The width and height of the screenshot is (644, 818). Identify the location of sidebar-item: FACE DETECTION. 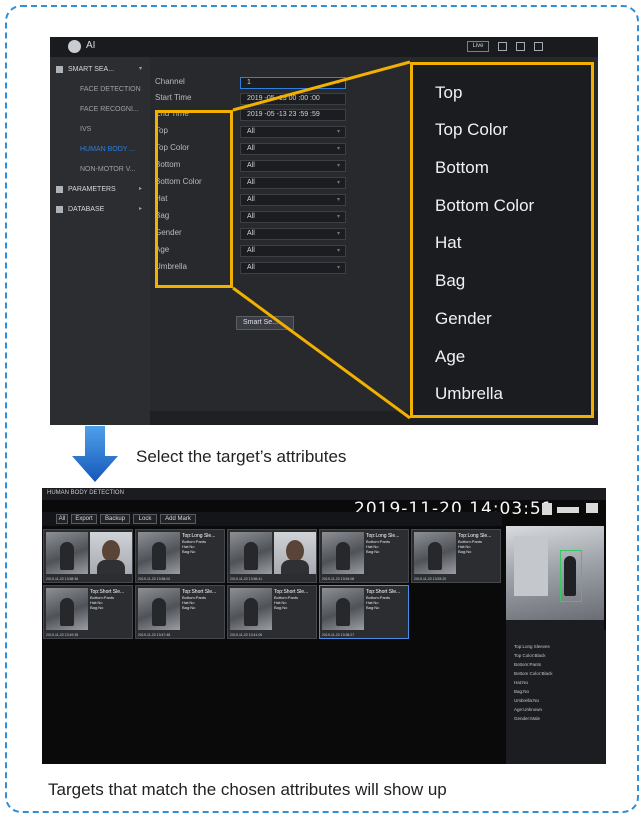
(100, 89).